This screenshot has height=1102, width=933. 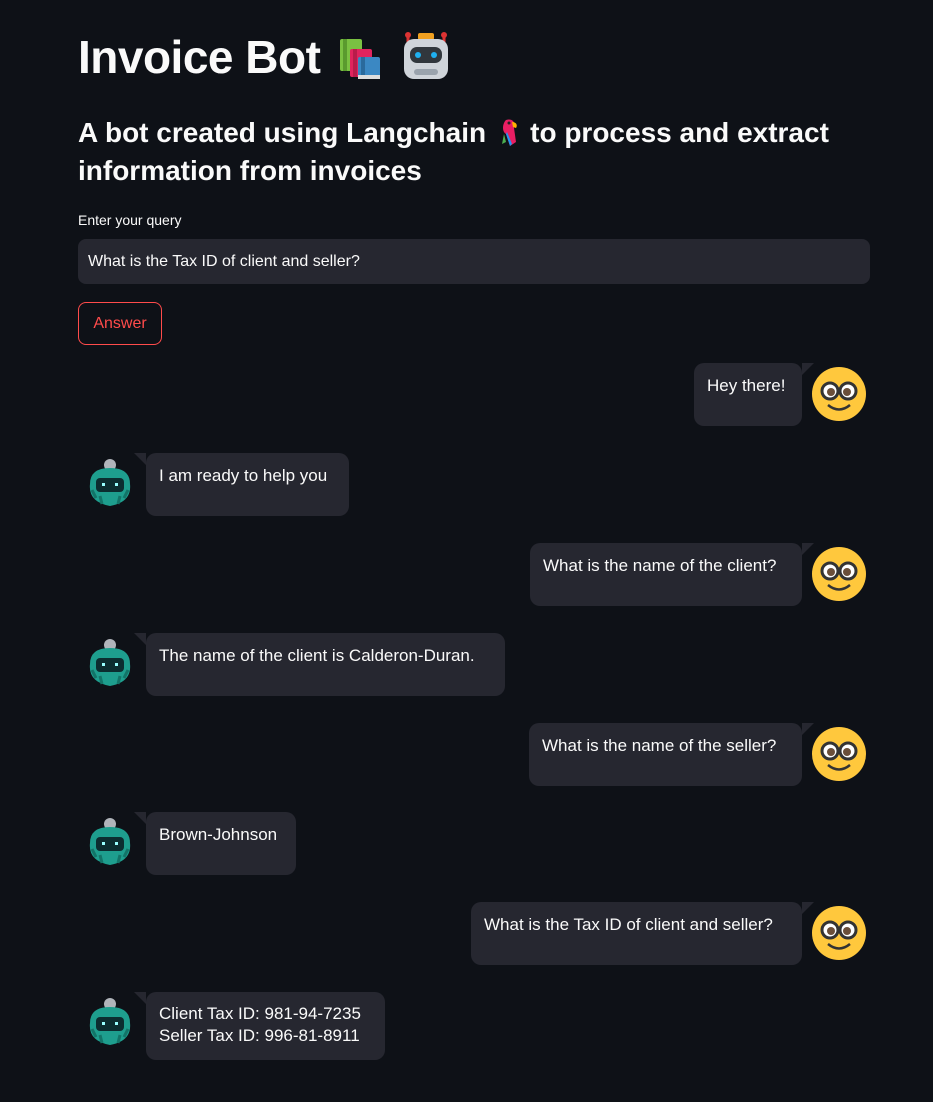 I want to click on user-message: What is the name of the client?, so click(x=672, y=574).